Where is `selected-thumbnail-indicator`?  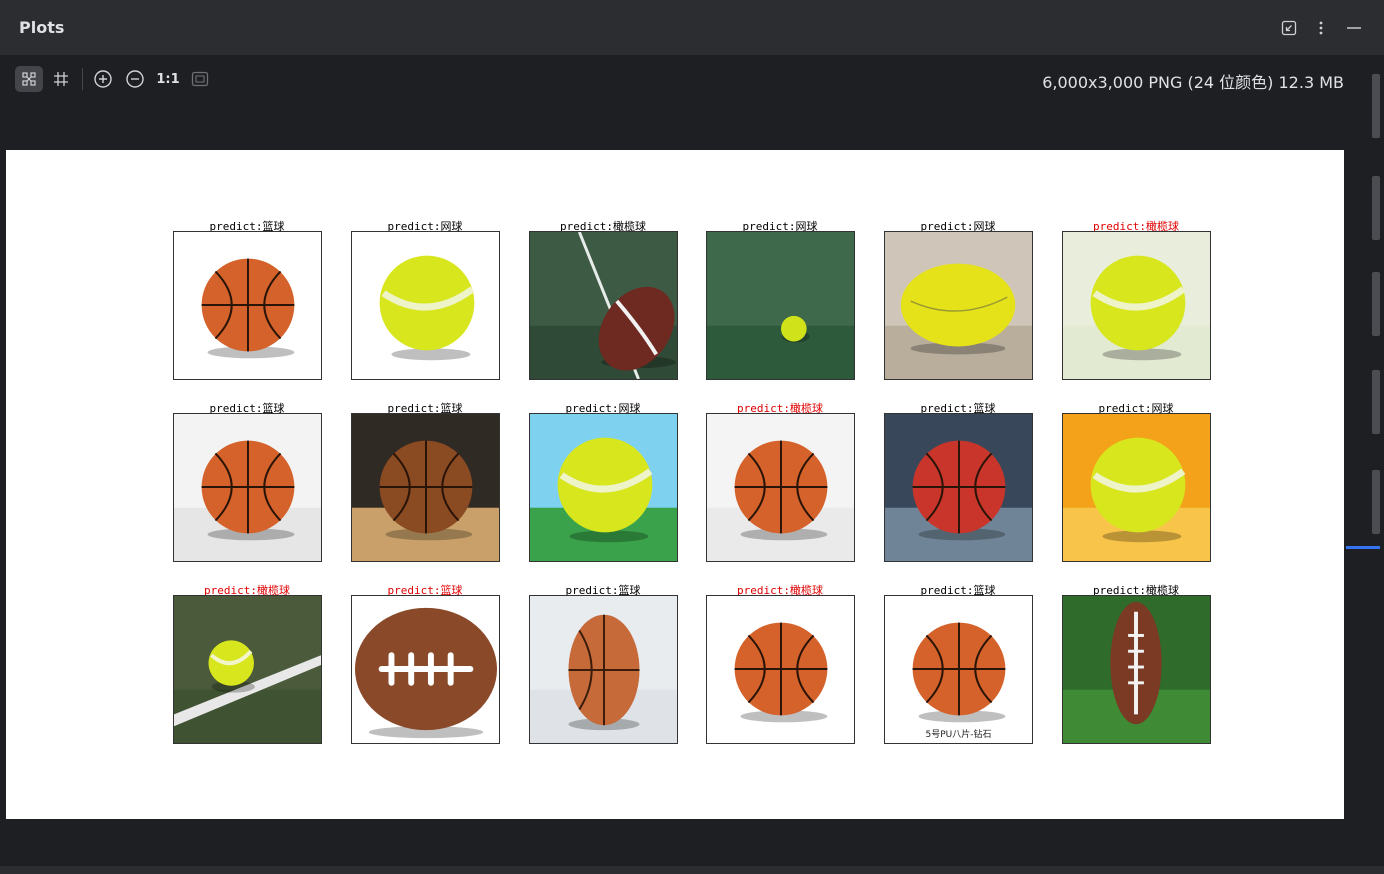
selected-thumbnail-indicator is located at coordinates (1363, 547).